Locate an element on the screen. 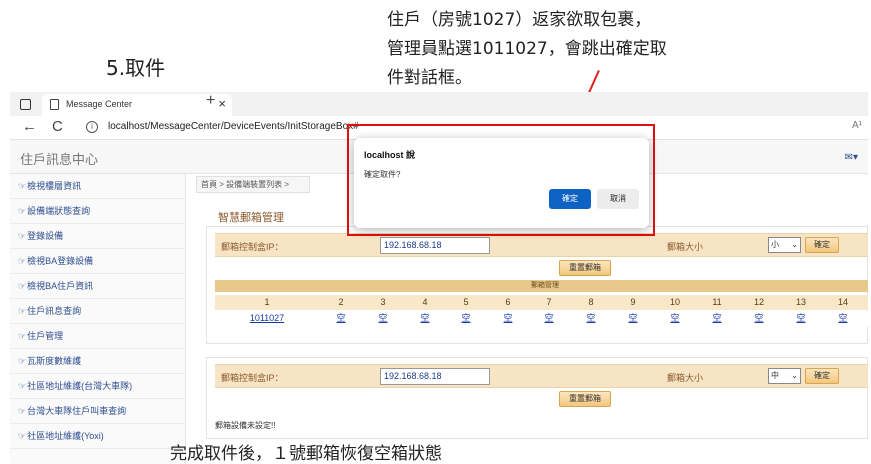 The width and height of the screenshot is (871, 464). device-status-text: 郵箱設備未設定!! is located at coordinates (245, 425).